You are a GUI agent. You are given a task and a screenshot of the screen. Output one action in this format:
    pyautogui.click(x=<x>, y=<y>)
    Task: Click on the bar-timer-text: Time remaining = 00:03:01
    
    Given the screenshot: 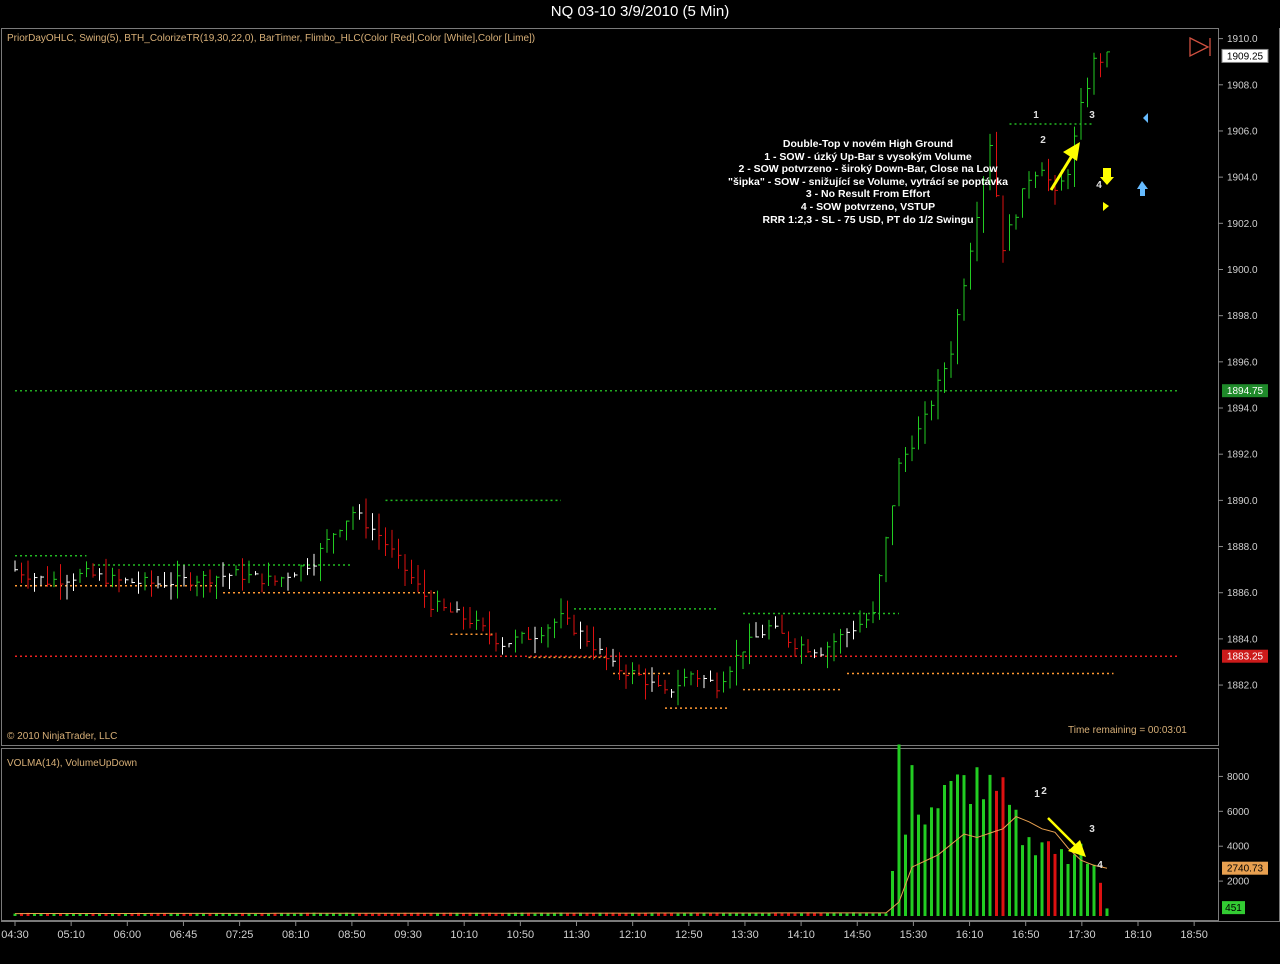 What is the action you would take?
    pyautogui.click(x=1127, y=730)
    